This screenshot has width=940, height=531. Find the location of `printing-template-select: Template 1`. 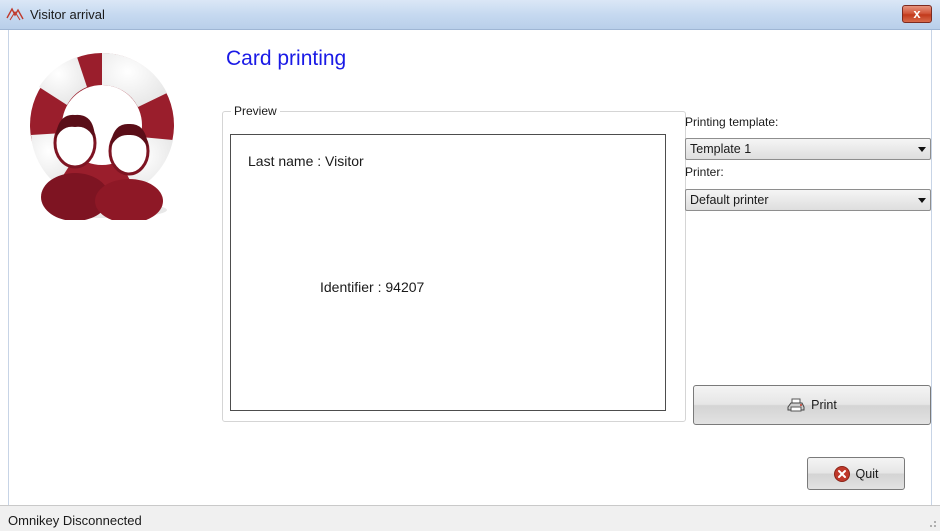

printing-template-select: Template 1 is located at coordinates (808, 149).